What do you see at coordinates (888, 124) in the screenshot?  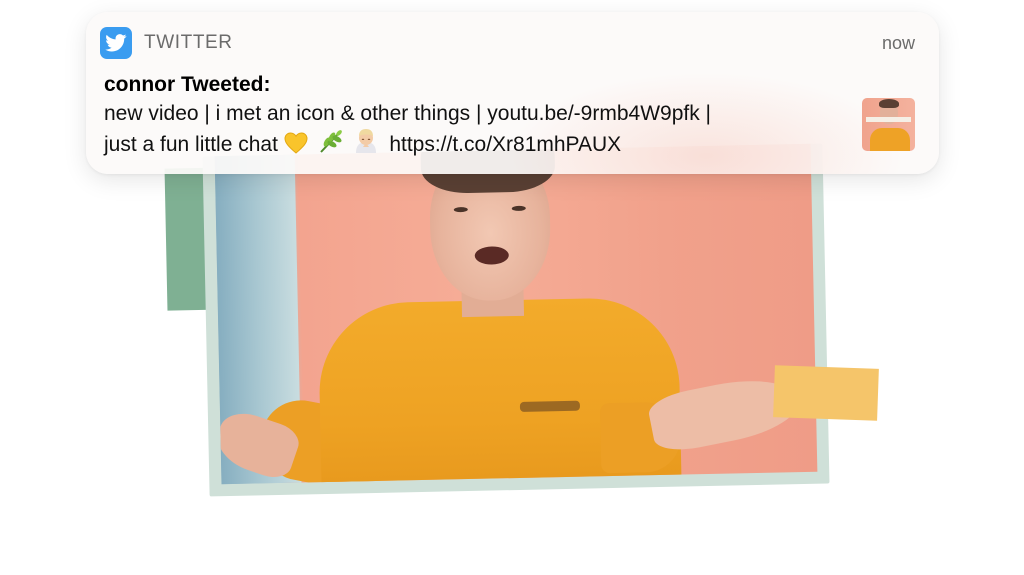 I see `notification-thumbnail` at bounding box center [888, 124].